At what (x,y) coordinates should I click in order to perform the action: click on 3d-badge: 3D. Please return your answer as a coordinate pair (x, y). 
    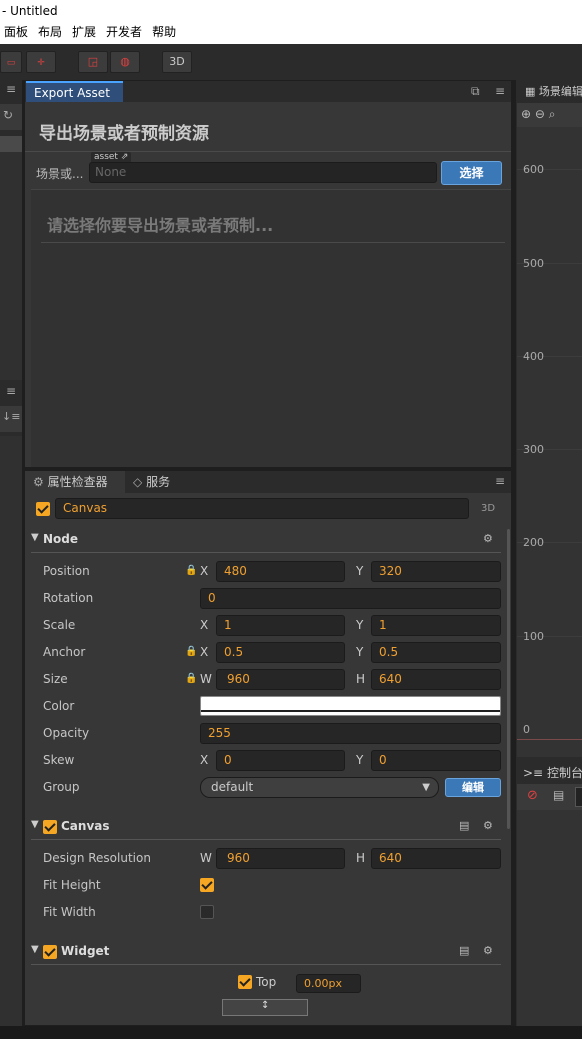
    Looking at the image, I should click on (488, 508).